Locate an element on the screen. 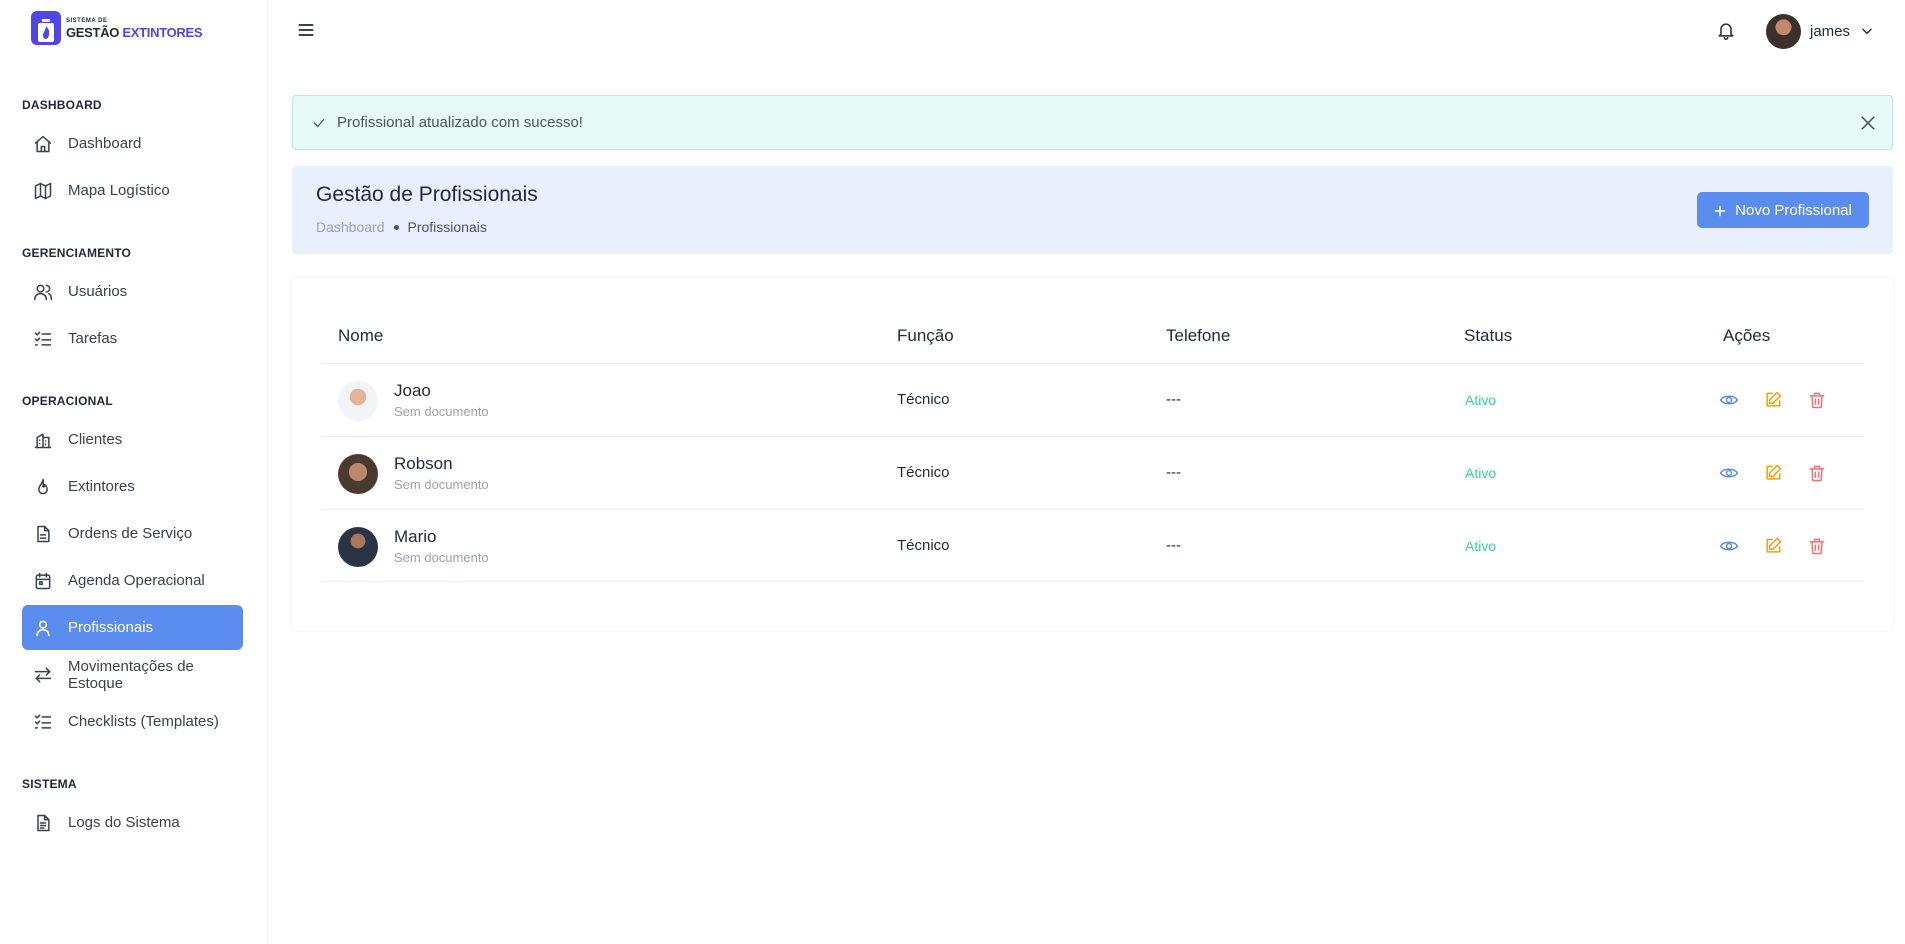  professional-name: Joao is located at coordinates (412, 390).